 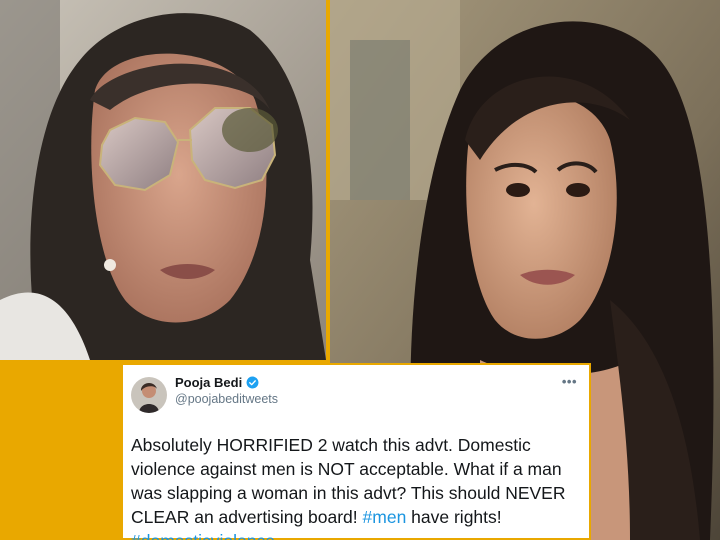 I want to click on user-handle: @poojabeditweets, so click(x=226, y=399).